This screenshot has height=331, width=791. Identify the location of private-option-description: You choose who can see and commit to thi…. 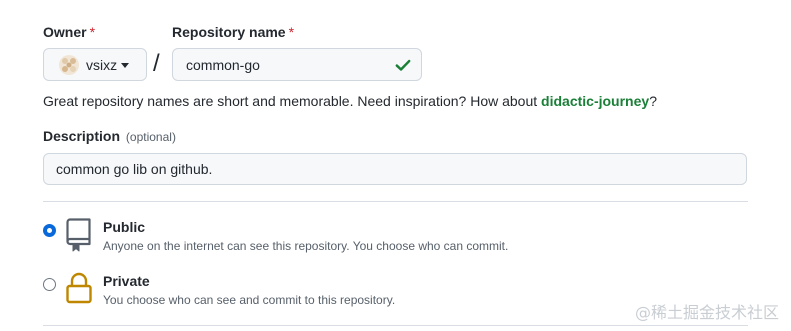
(249, 300).